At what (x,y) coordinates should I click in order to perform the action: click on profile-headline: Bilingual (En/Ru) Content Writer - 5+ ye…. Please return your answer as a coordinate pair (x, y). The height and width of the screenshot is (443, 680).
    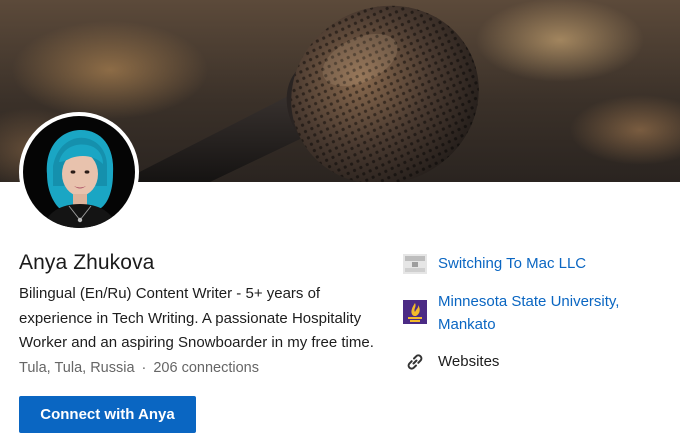
    Looking at the image, I should click on (196, 318).